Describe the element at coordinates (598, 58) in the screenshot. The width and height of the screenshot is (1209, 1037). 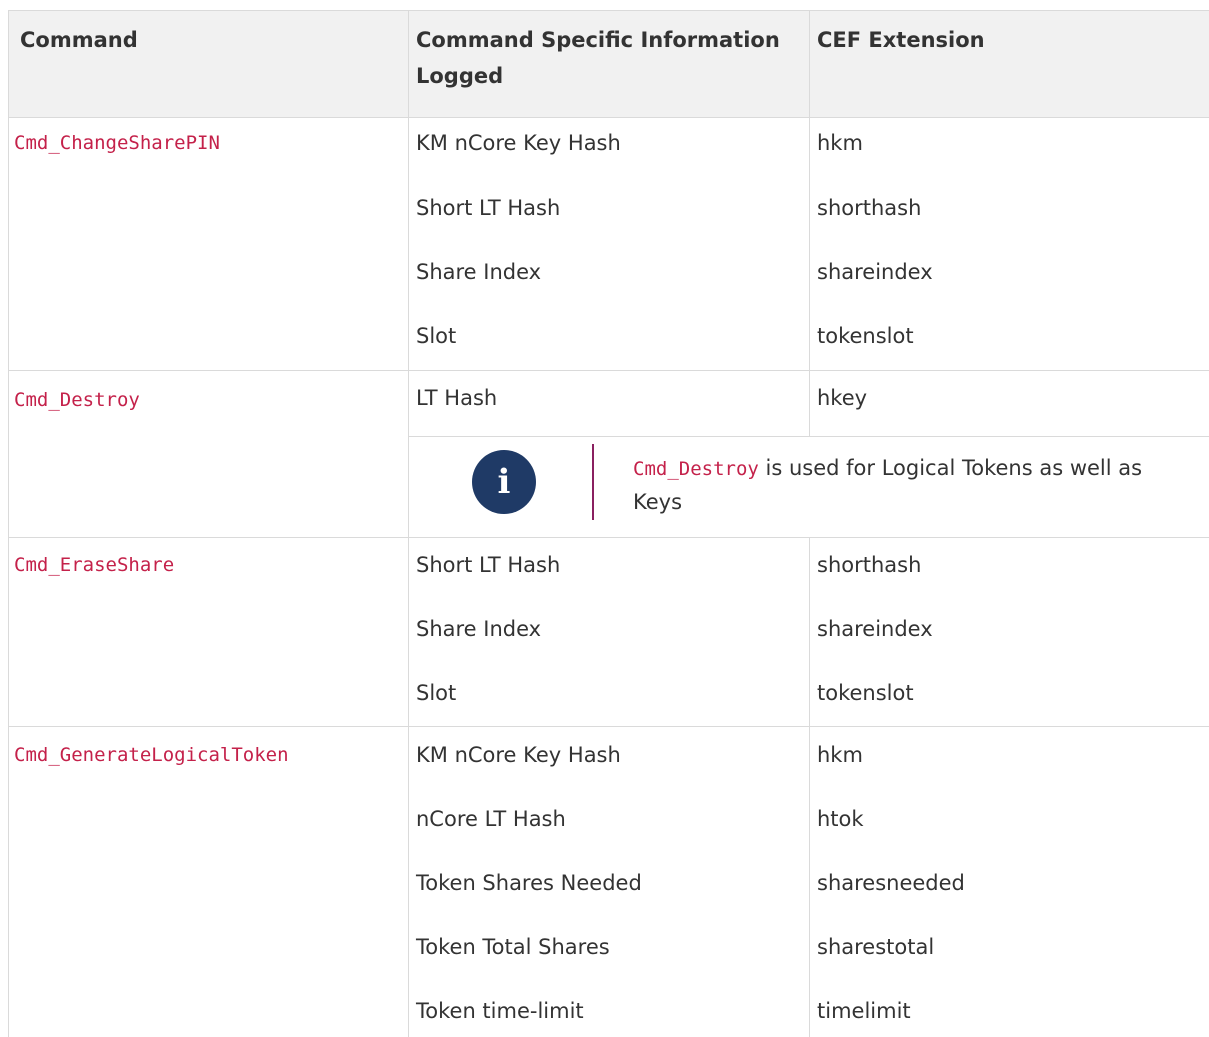
I see `header-info-logged: Command Specific Information Logged` at that location.